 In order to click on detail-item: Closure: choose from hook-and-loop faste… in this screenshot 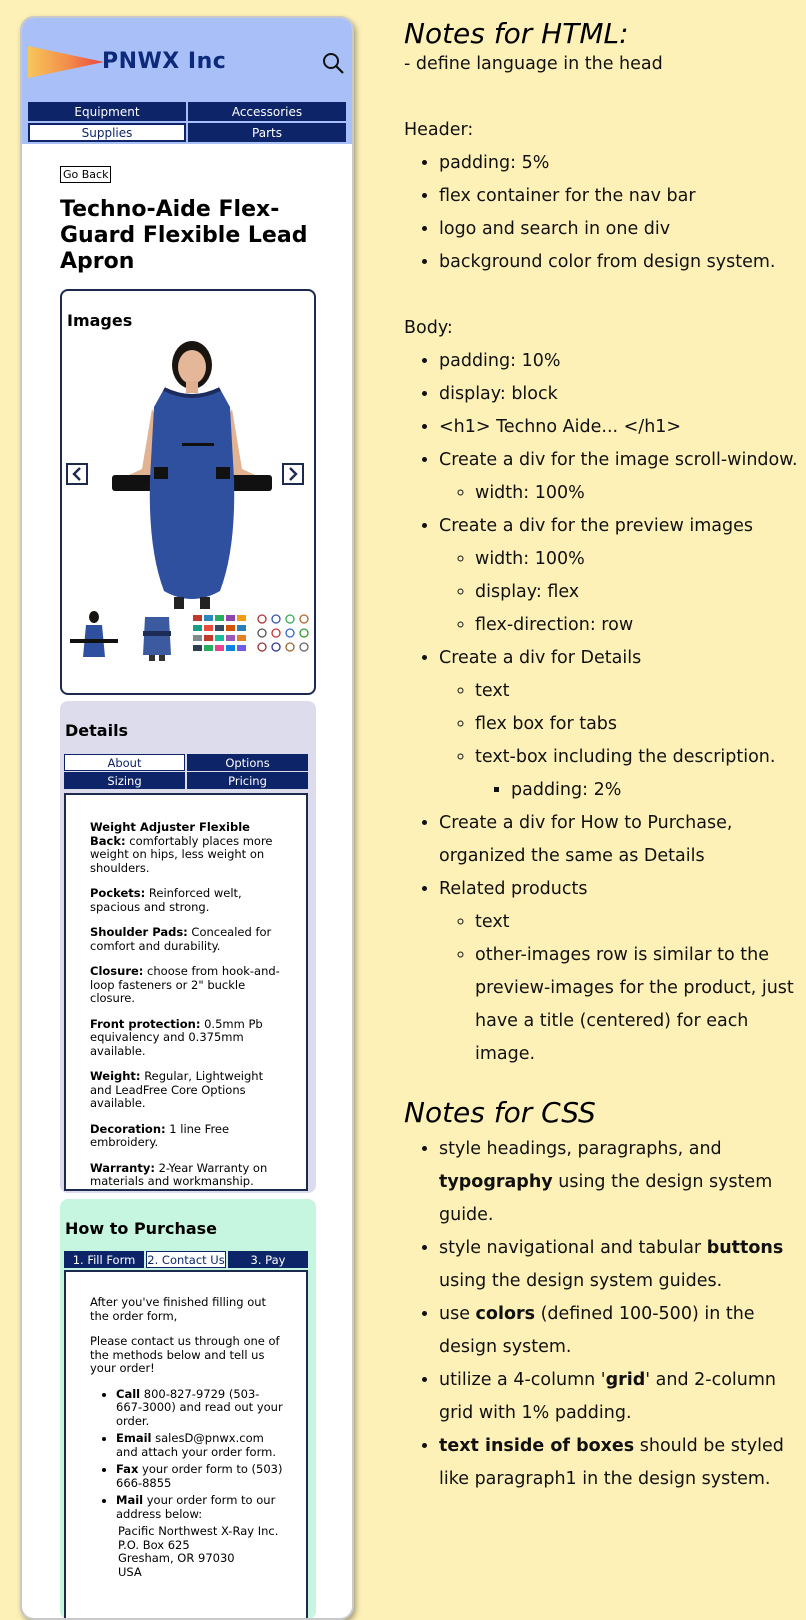, I will do `click(185, 984)`.